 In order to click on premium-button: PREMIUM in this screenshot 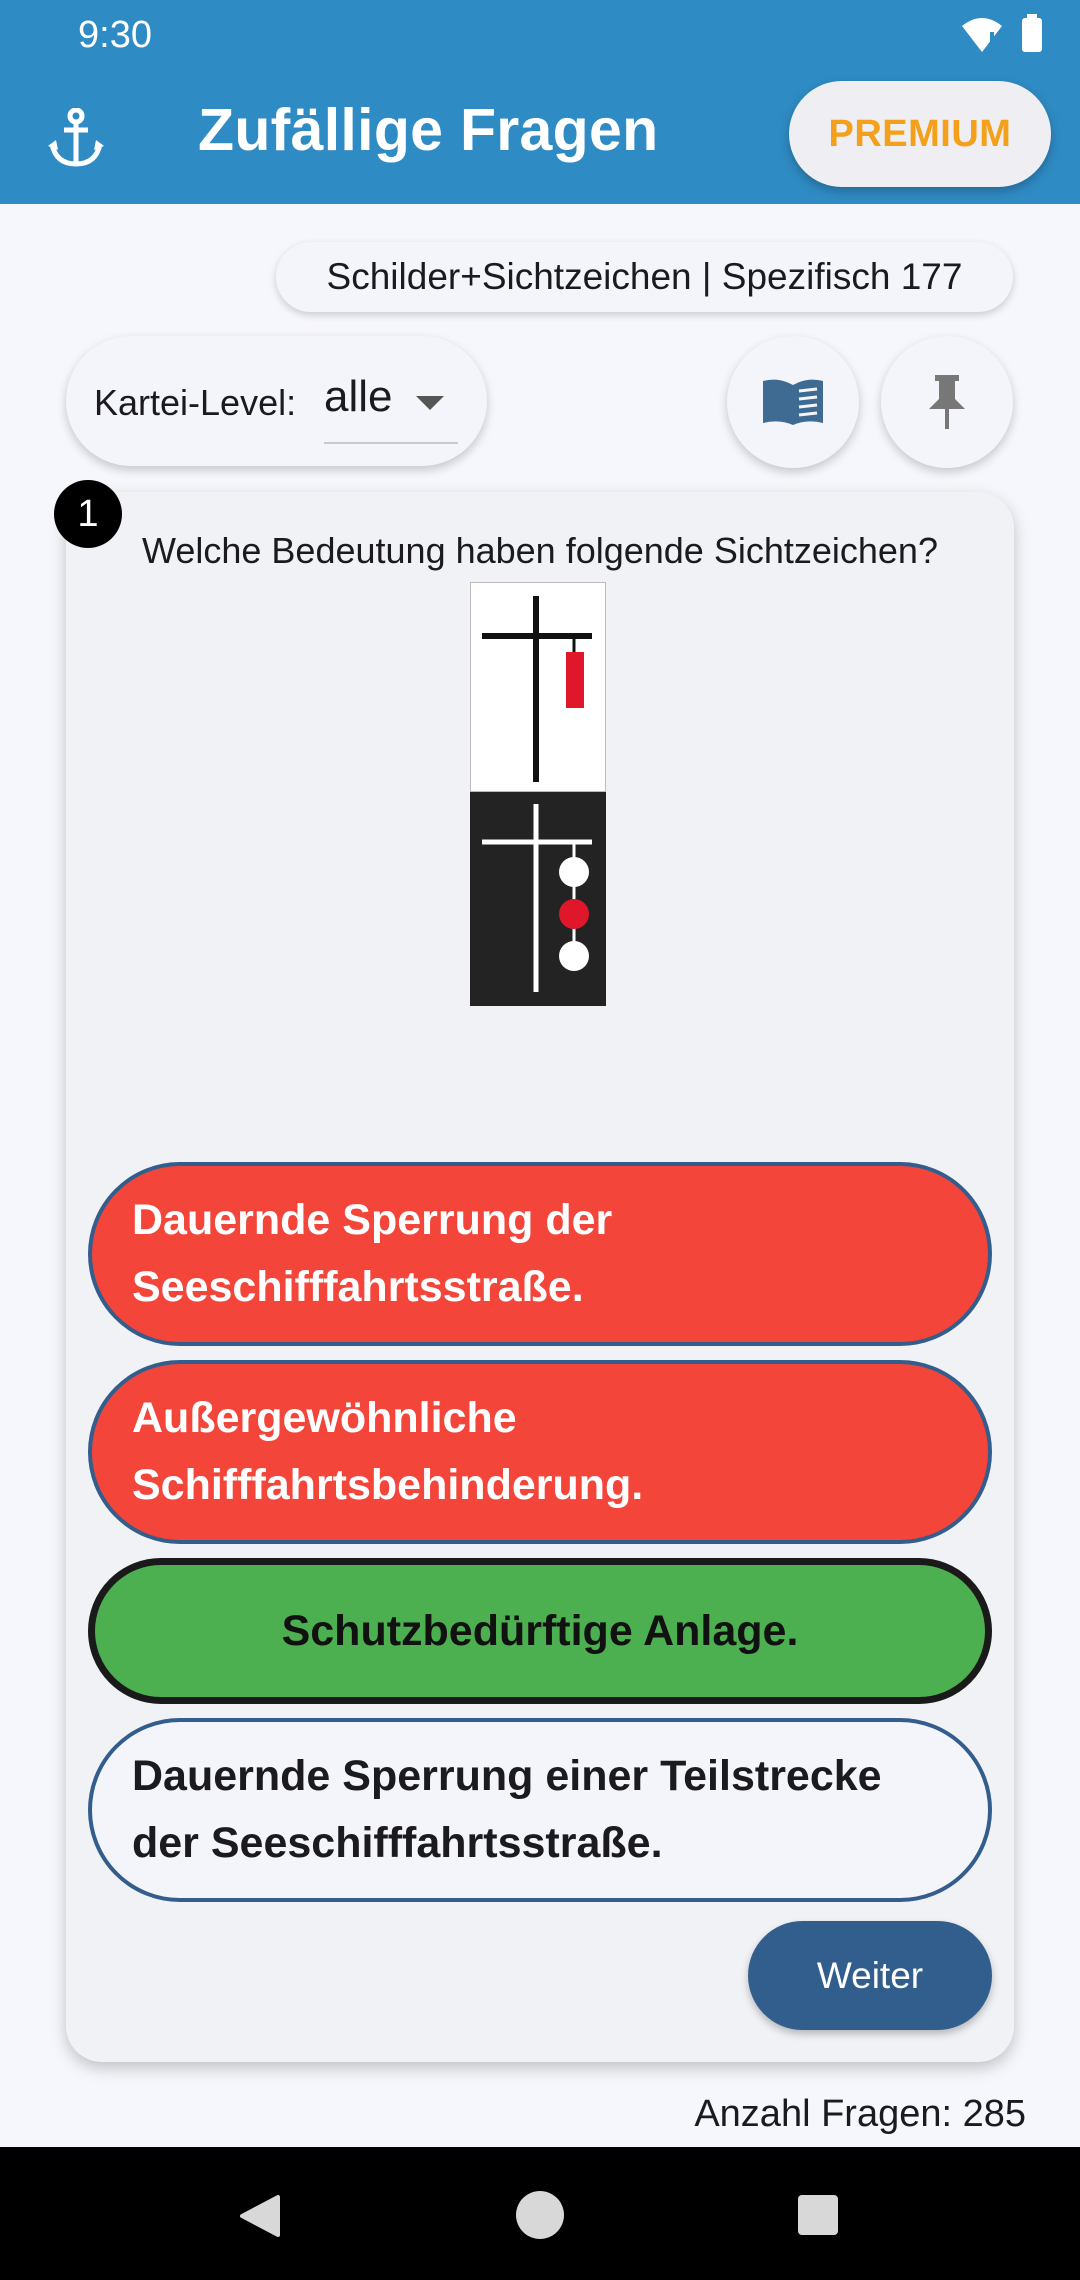, I will do `click(920, 134)`.